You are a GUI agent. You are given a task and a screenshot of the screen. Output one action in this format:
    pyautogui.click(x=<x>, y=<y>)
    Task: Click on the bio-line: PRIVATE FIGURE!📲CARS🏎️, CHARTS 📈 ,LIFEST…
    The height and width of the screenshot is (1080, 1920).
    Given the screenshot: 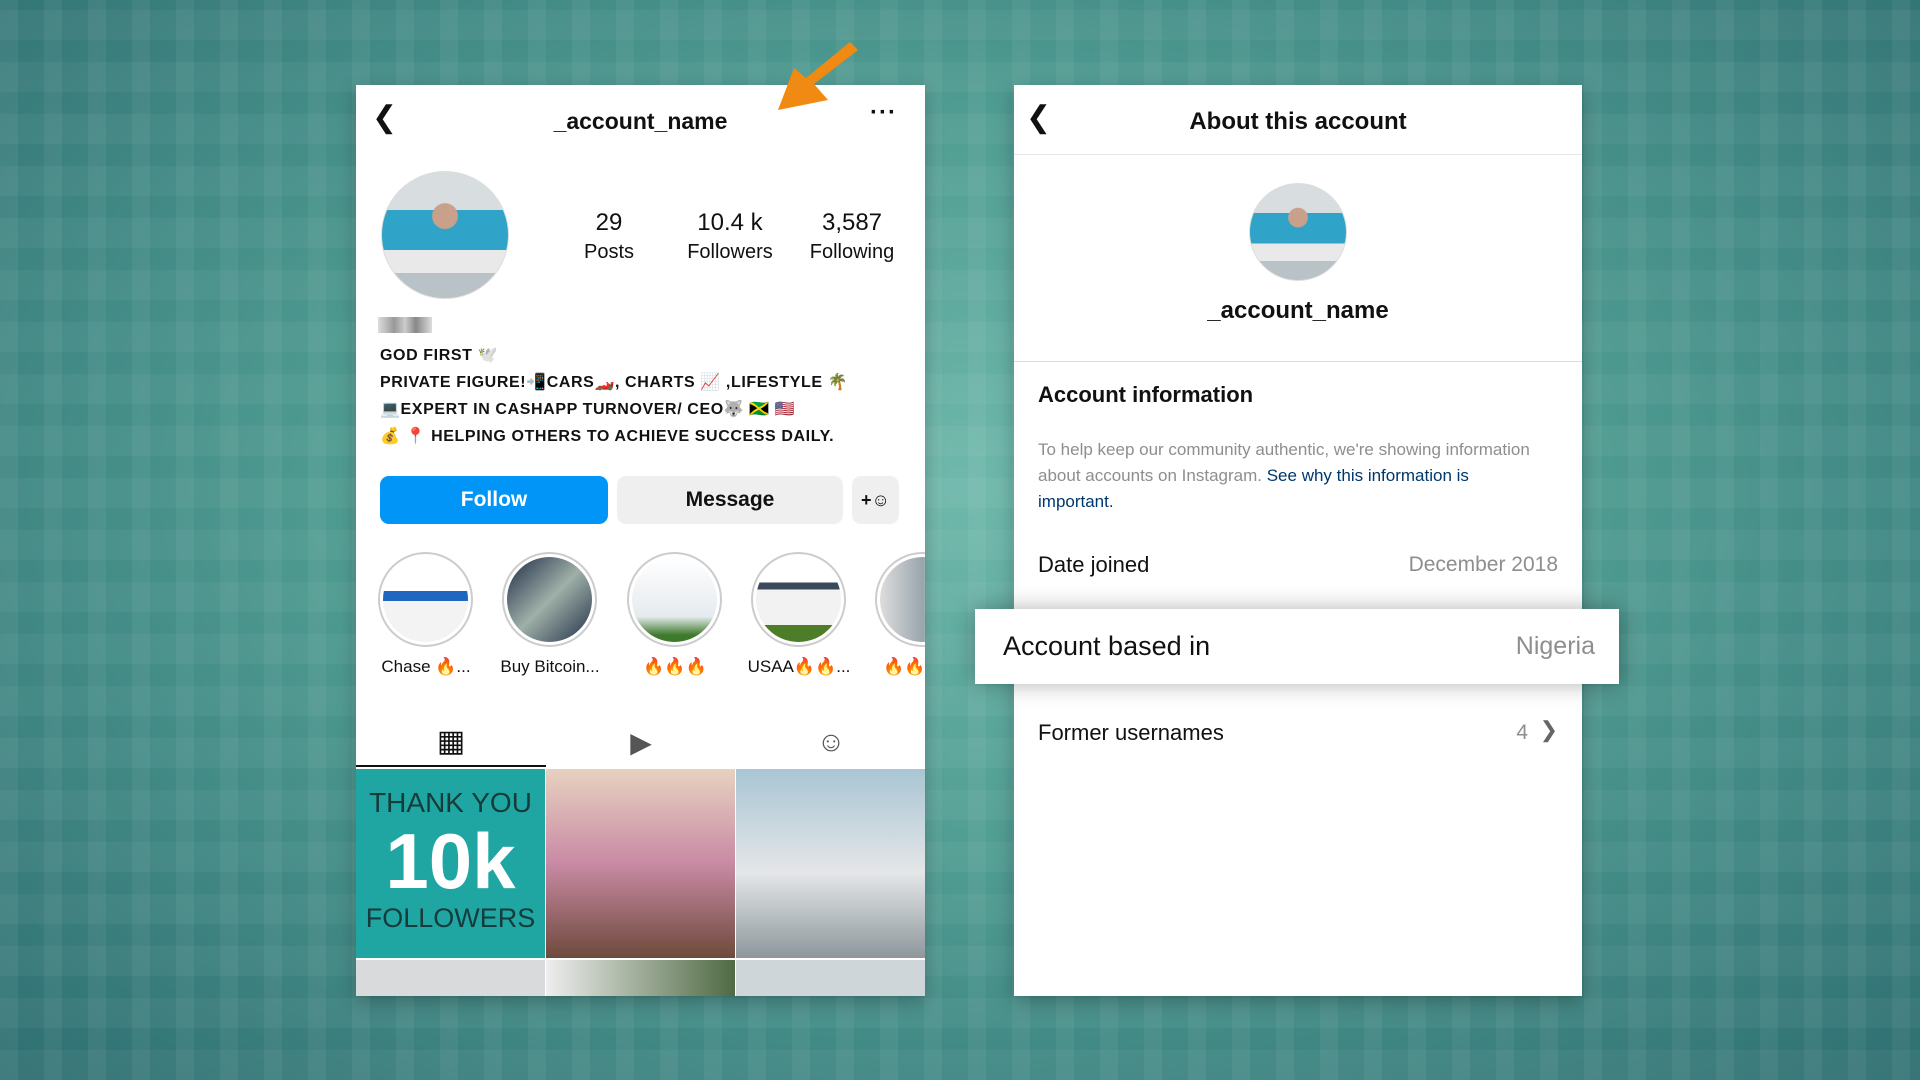 What is the action you would take?
    pyautogui.click(x=614, y=382)
    